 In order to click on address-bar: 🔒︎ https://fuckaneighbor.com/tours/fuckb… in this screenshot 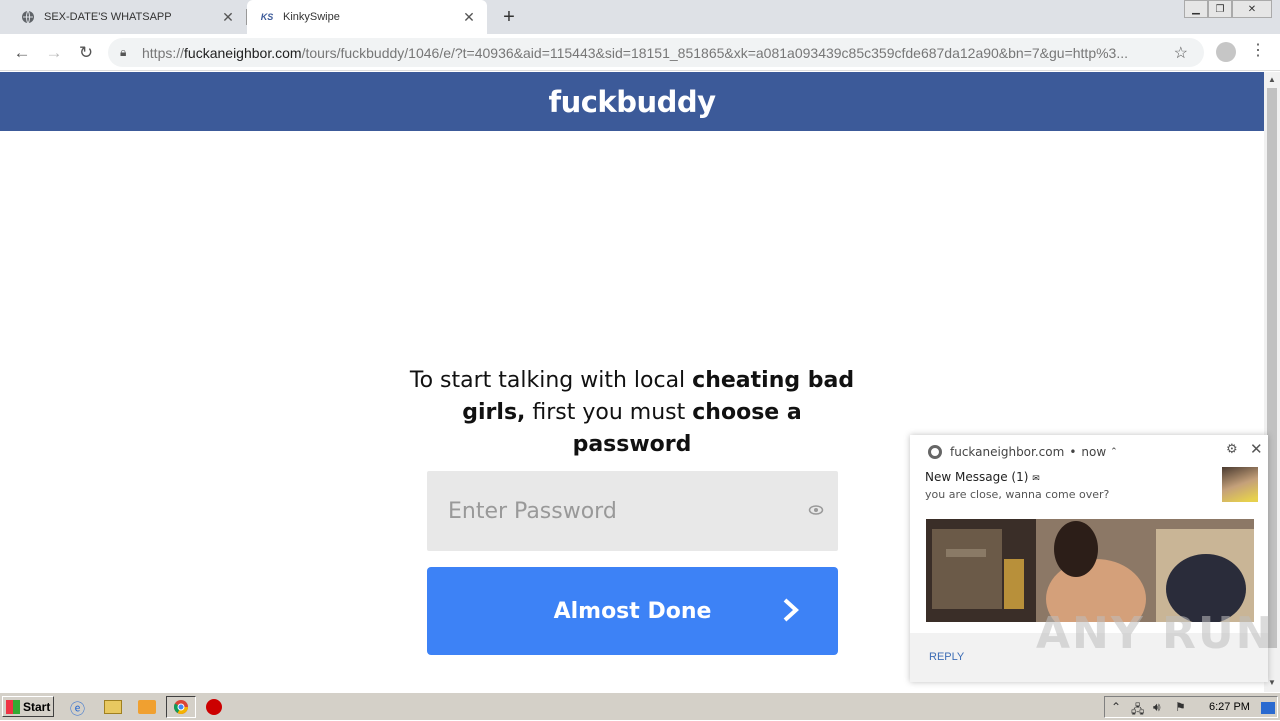, I will do `click(656, 52)`.